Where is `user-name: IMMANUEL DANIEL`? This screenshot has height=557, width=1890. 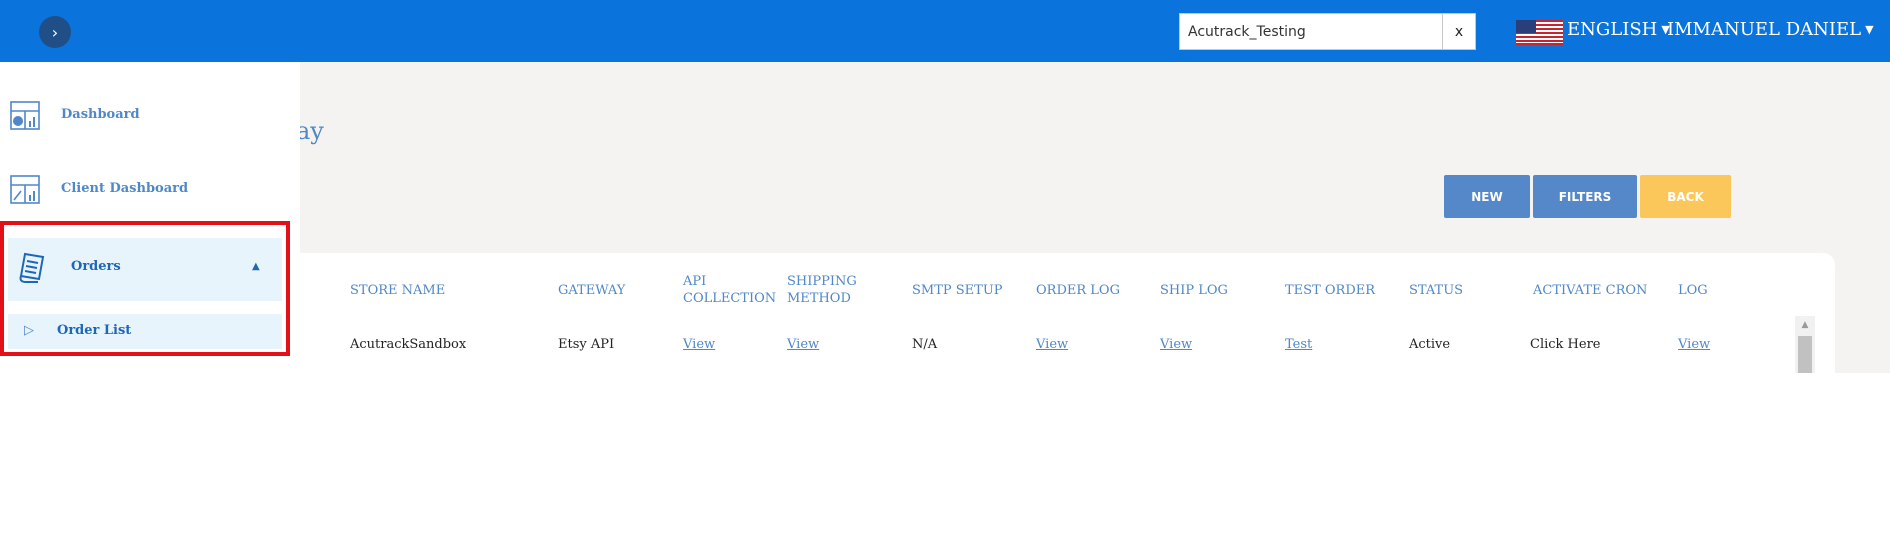 user-name: IMMANUEL DANIEL is located at coordinates (1764, 29).